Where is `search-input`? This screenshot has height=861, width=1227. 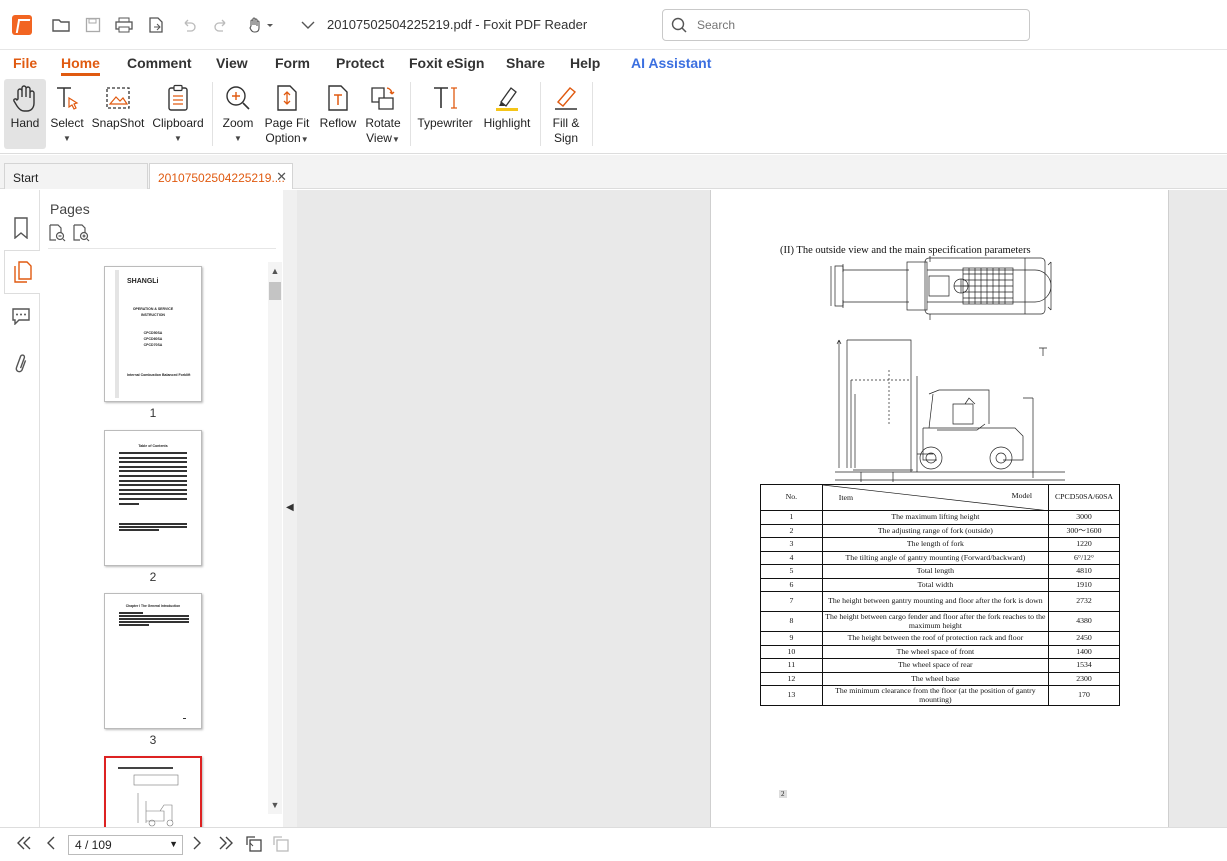
search-input is located at coordinates (857, 25).